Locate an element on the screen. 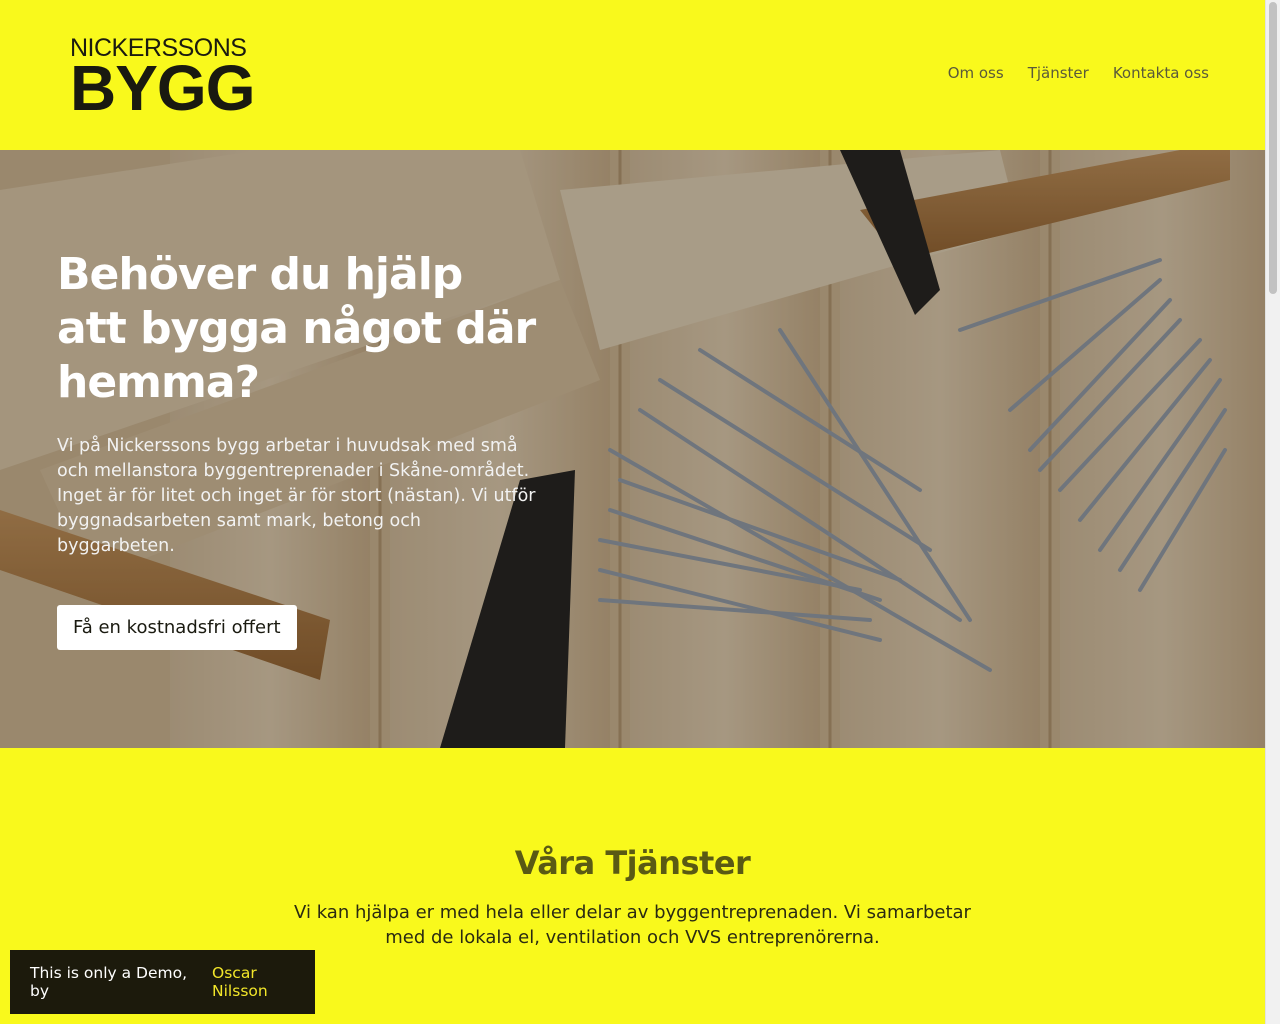  free-quote-button: Få en kostnadsfri offert is located at coordinates (177, 627).